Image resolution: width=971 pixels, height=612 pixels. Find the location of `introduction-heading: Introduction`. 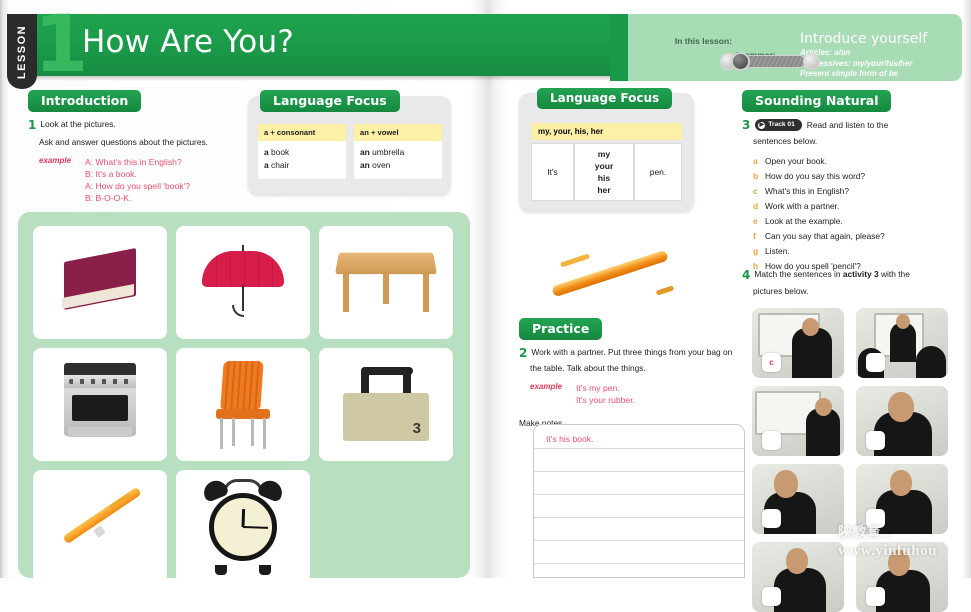

introduction-heading: Introduction is located at coordinates (85, 101).